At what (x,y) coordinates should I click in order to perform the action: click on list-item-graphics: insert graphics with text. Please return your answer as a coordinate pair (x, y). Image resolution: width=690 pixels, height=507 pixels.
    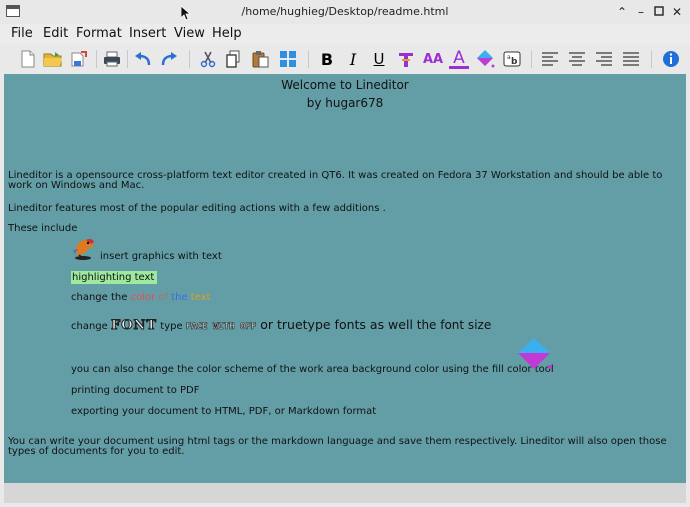
    Looking at the image, I should click on (161, 256).